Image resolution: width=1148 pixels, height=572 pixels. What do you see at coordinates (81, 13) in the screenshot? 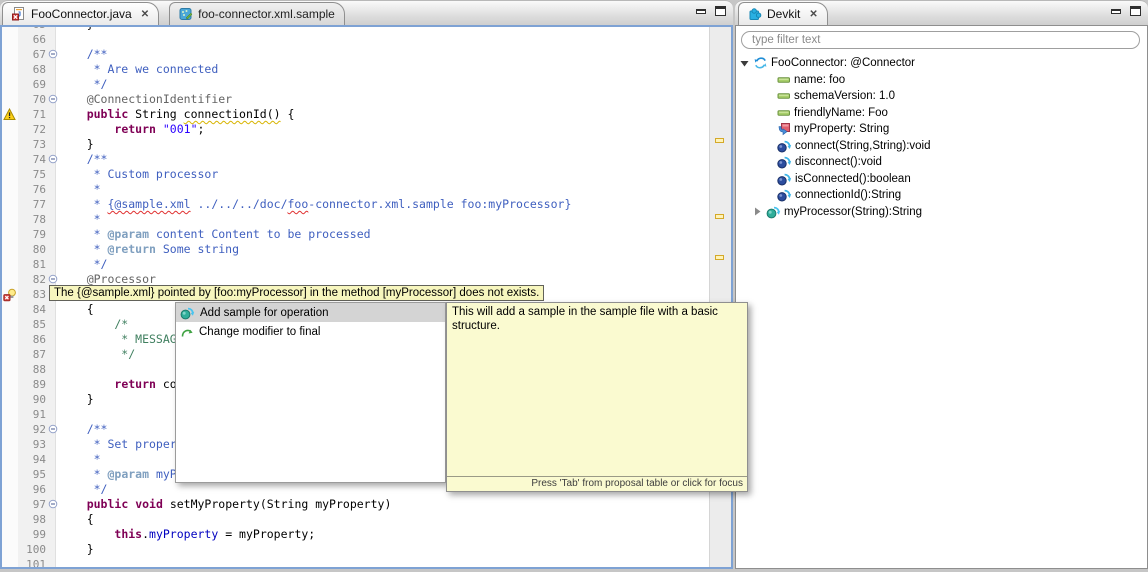
I see `editor-tab-fooconnector-java: J FooConnector.java ✕` at bounding box center [81, 13].